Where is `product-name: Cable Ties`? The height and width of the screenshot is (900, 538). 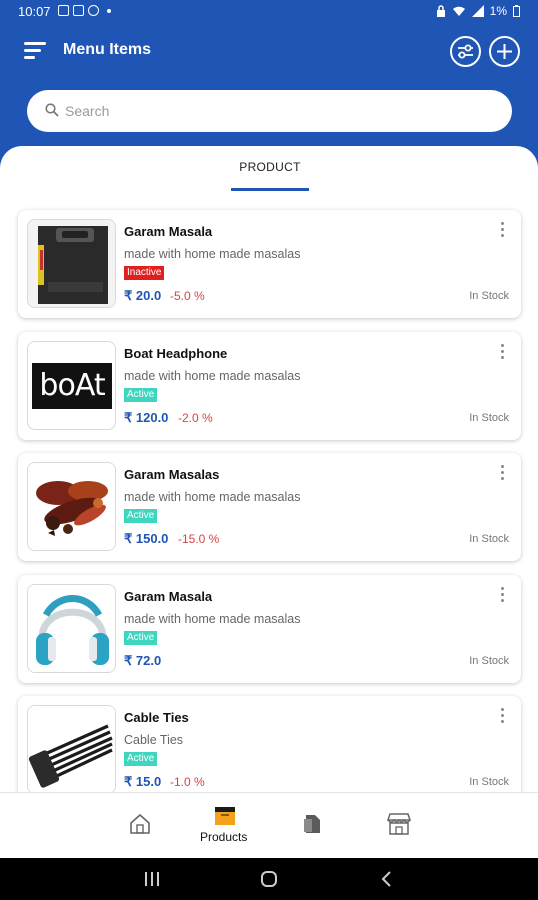
product-name: Cable Ties is located at coordinates (156, 717).